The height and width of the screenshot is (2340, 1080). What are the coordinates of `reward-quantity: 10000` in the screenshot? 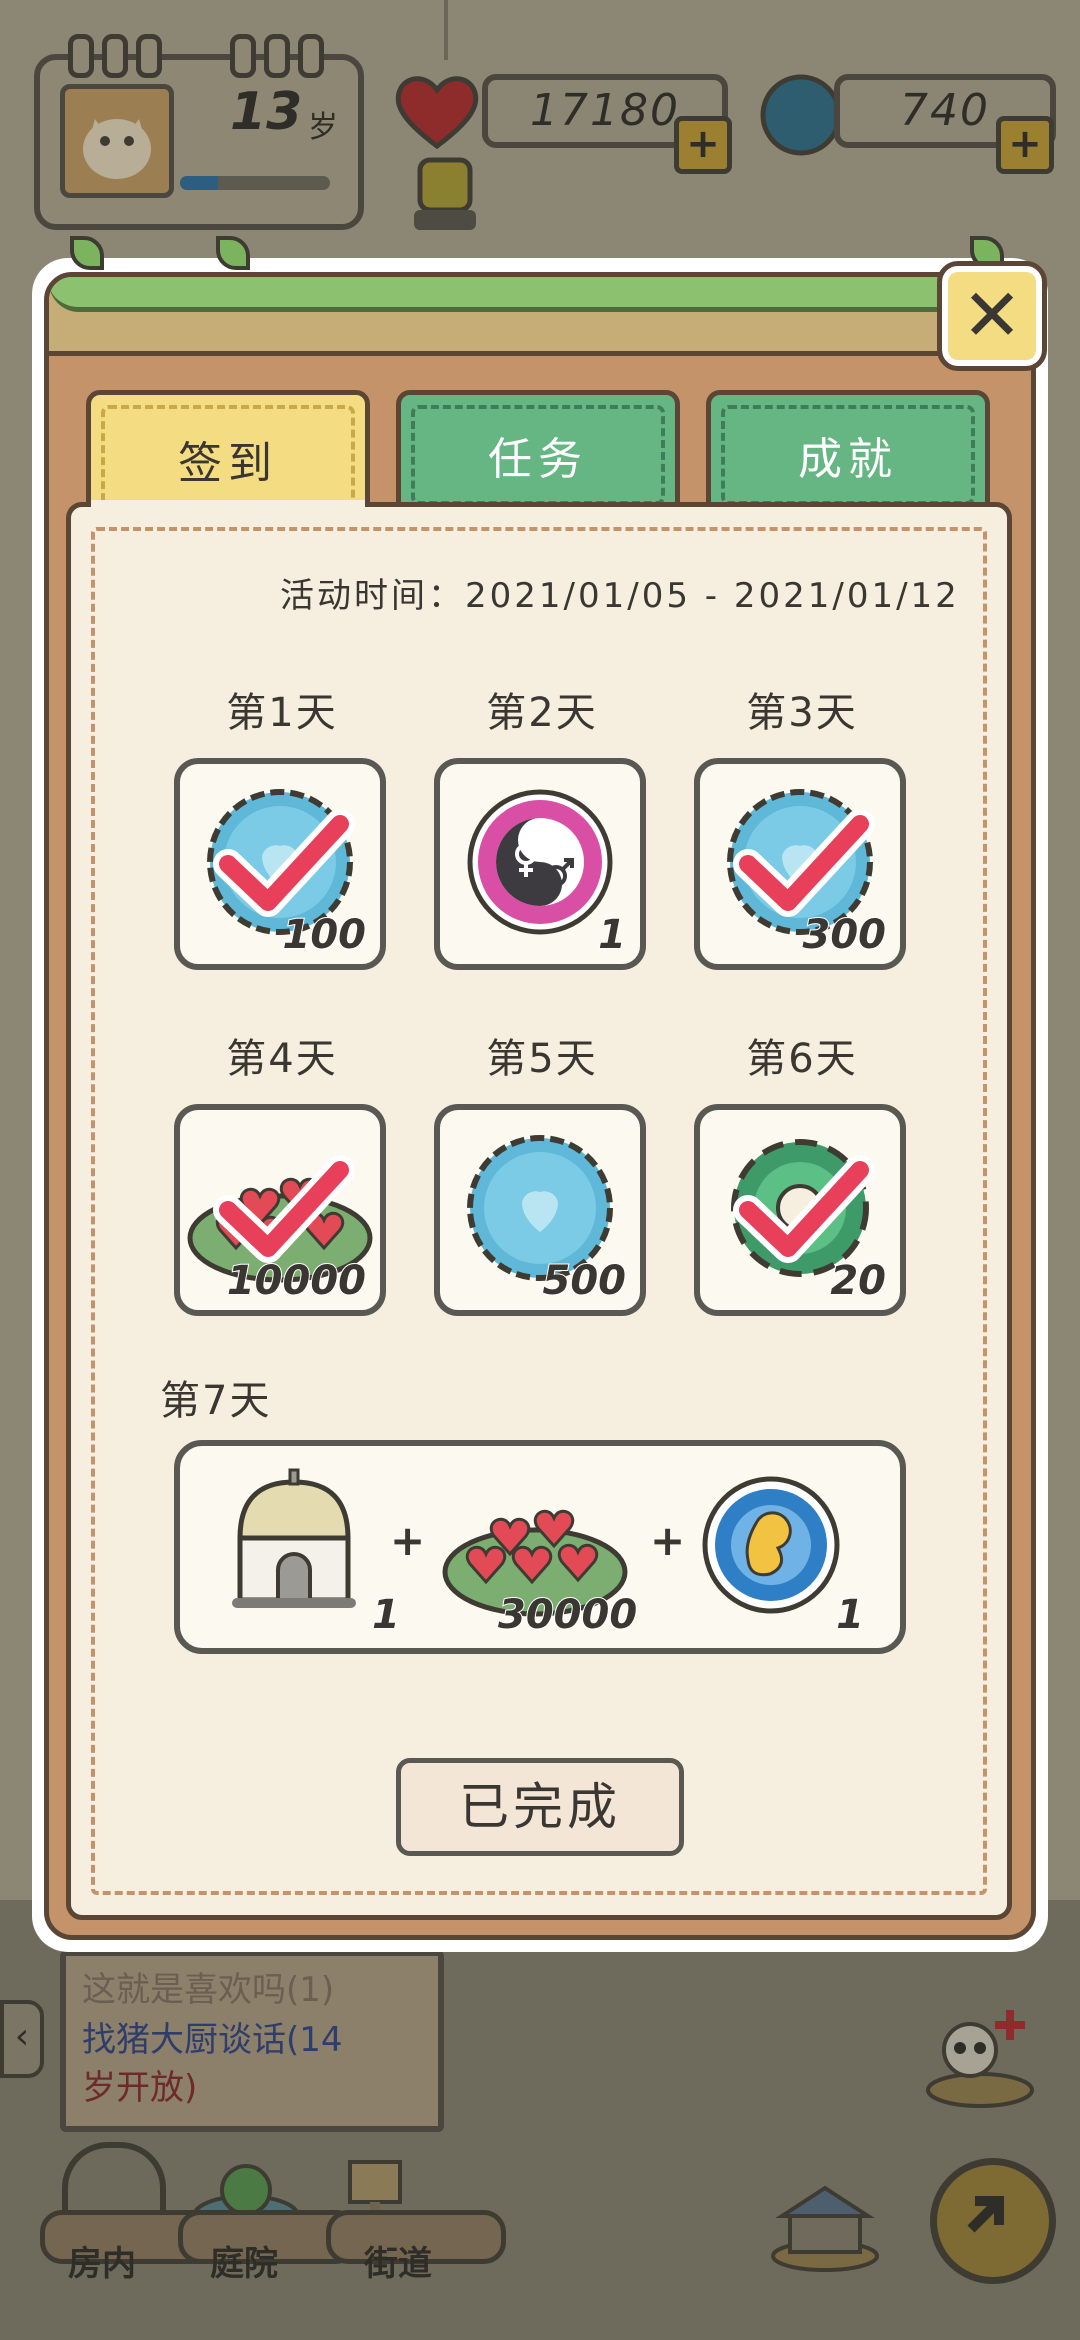 It's located at (296, 1281).